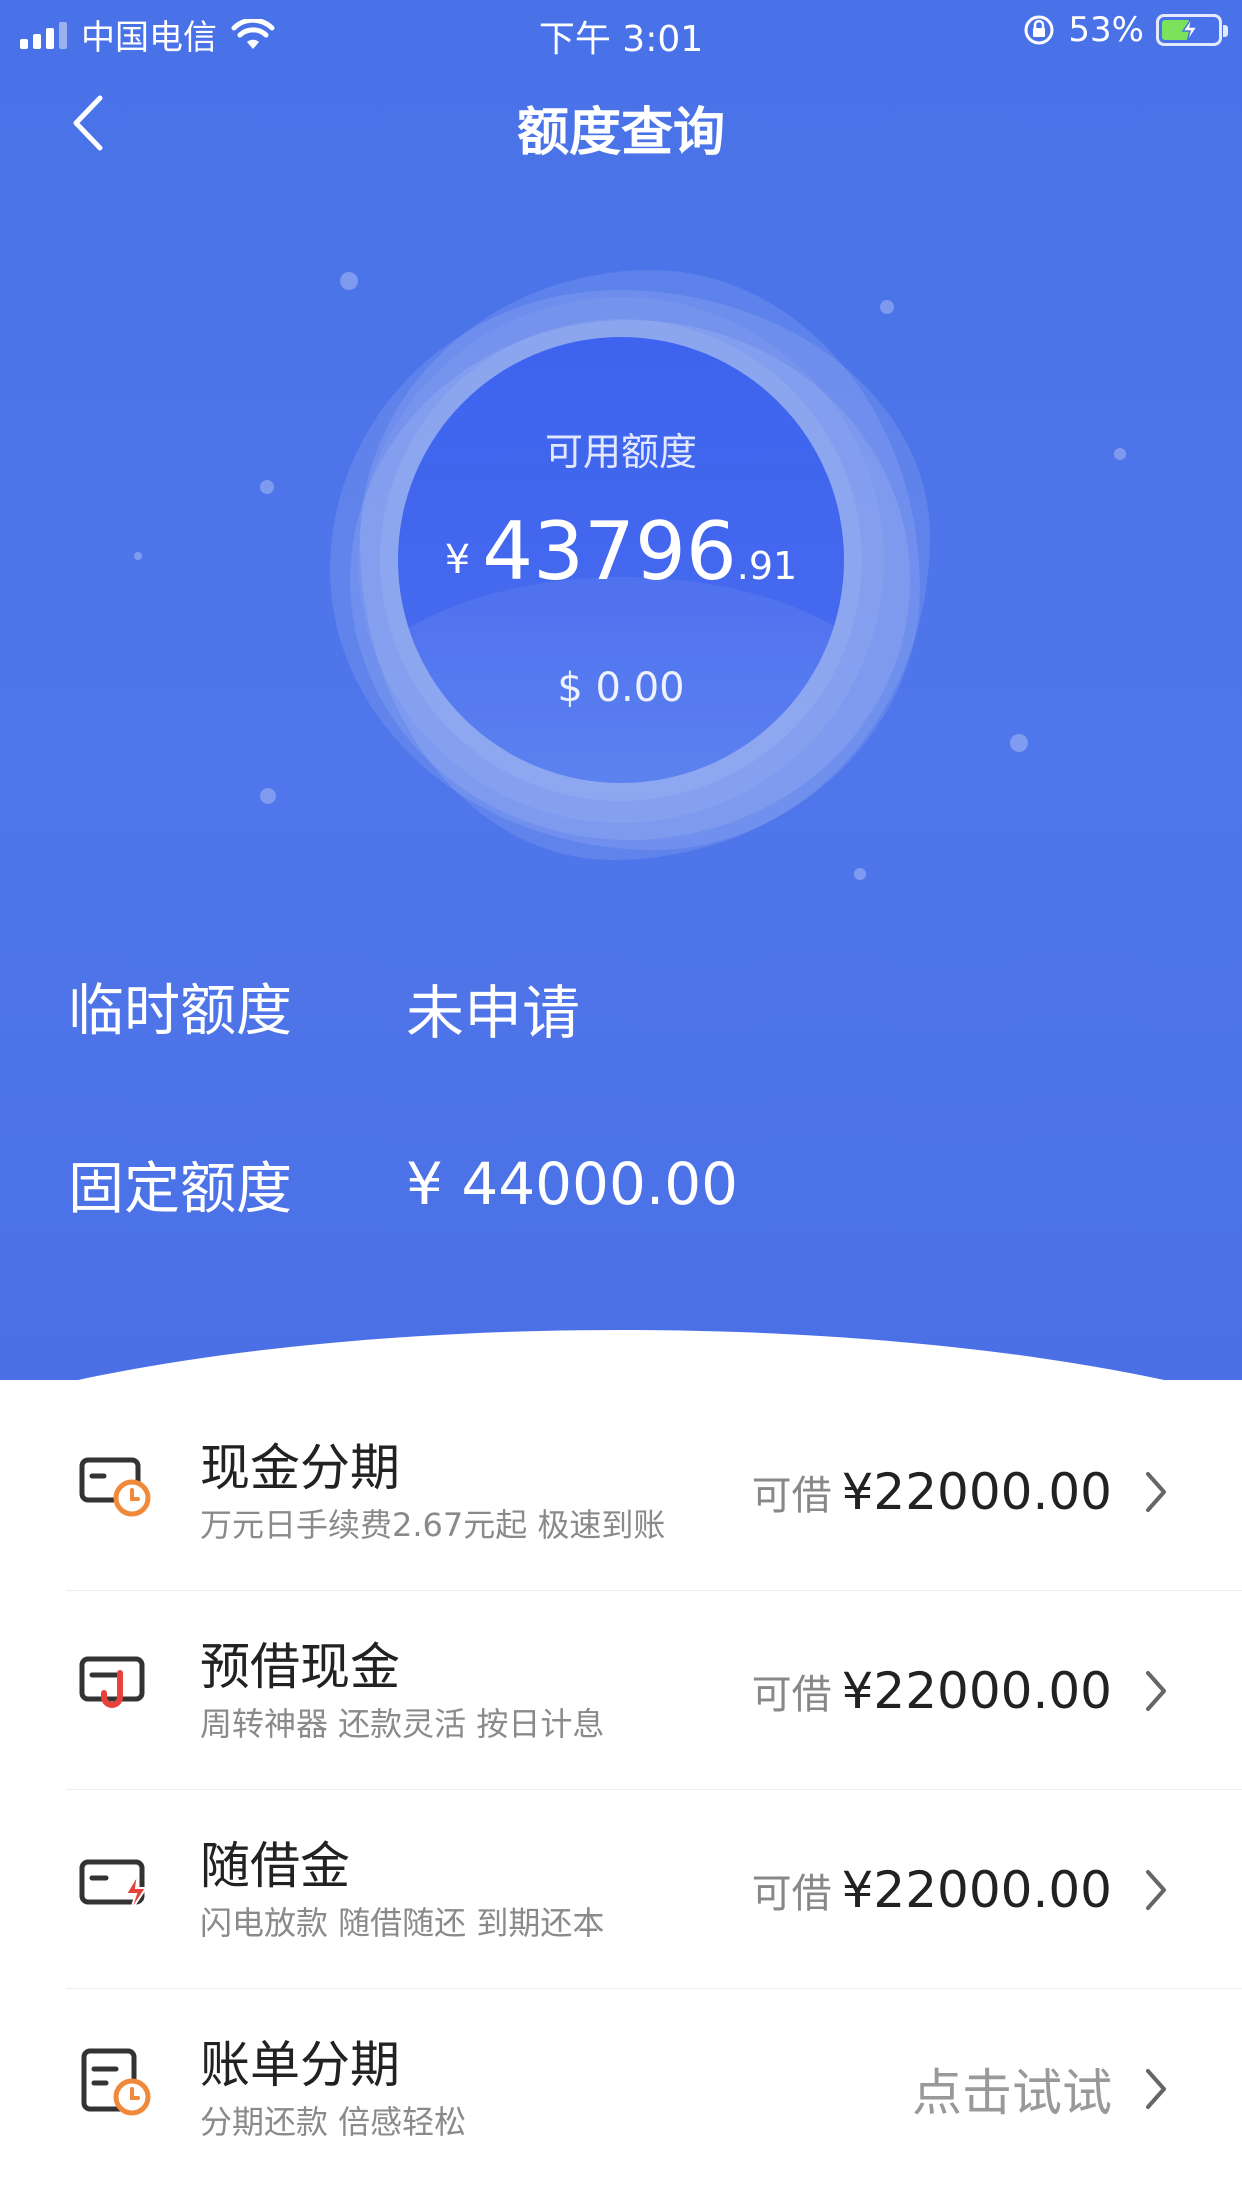 This screenshot has width=1242, height=2208. I want to click on card-hook-icon, so click(112, 1682).